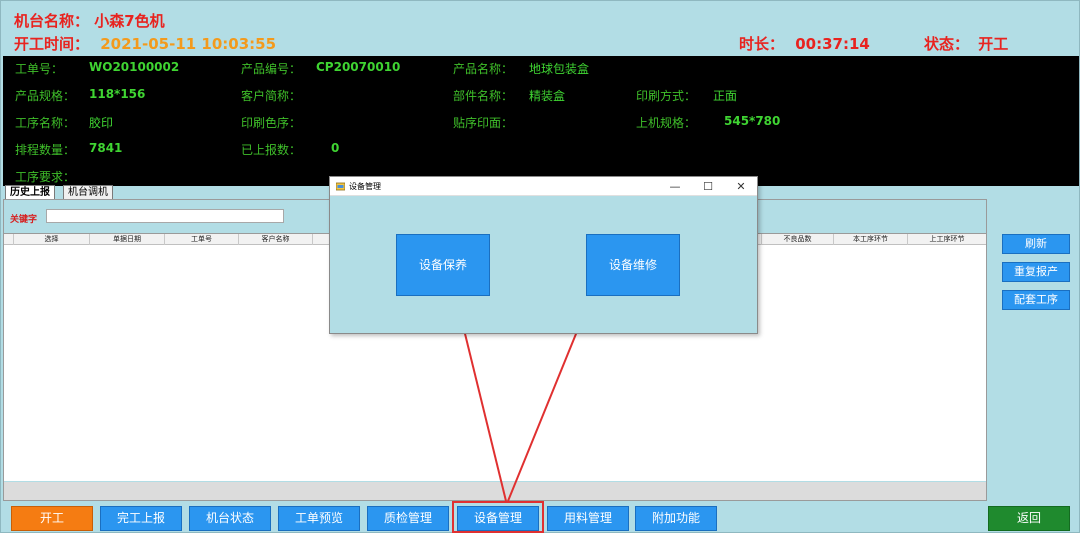 This screenshot has width=1080, height=533. I want to click on work-order-value: WO20100002, so click(134, 67).